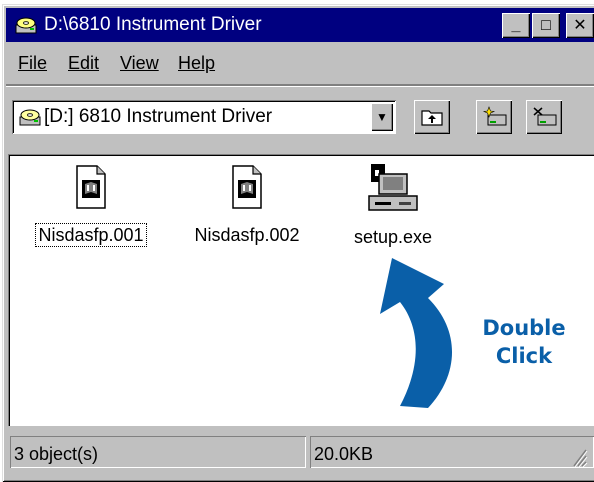  Describe the element at coordinates (300, 62) in the screenshot. I see `menu-bar: File Edit View Help` at that location.